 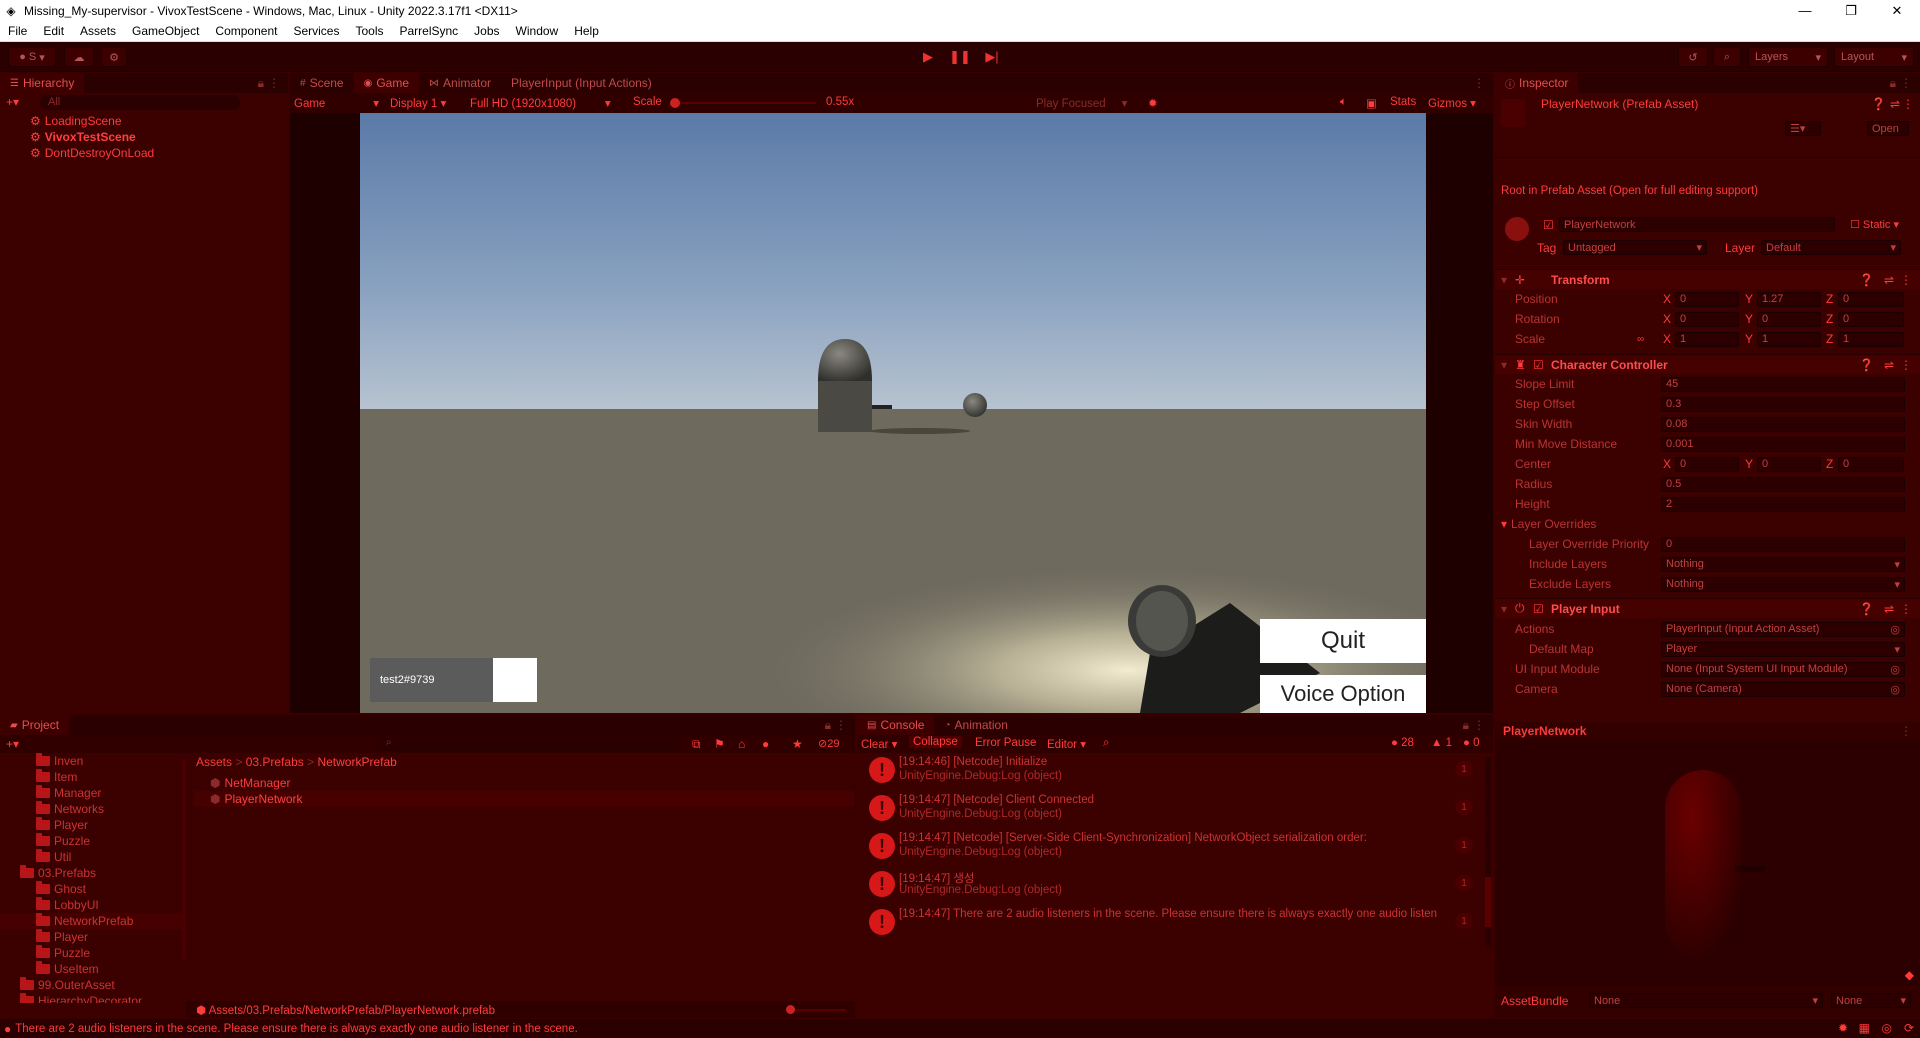 What do you see at coordinates (1537, 83) in the screenshot?
I see `tab-inspector: ⓘ Inspector` at bounding box center [1537, 83].